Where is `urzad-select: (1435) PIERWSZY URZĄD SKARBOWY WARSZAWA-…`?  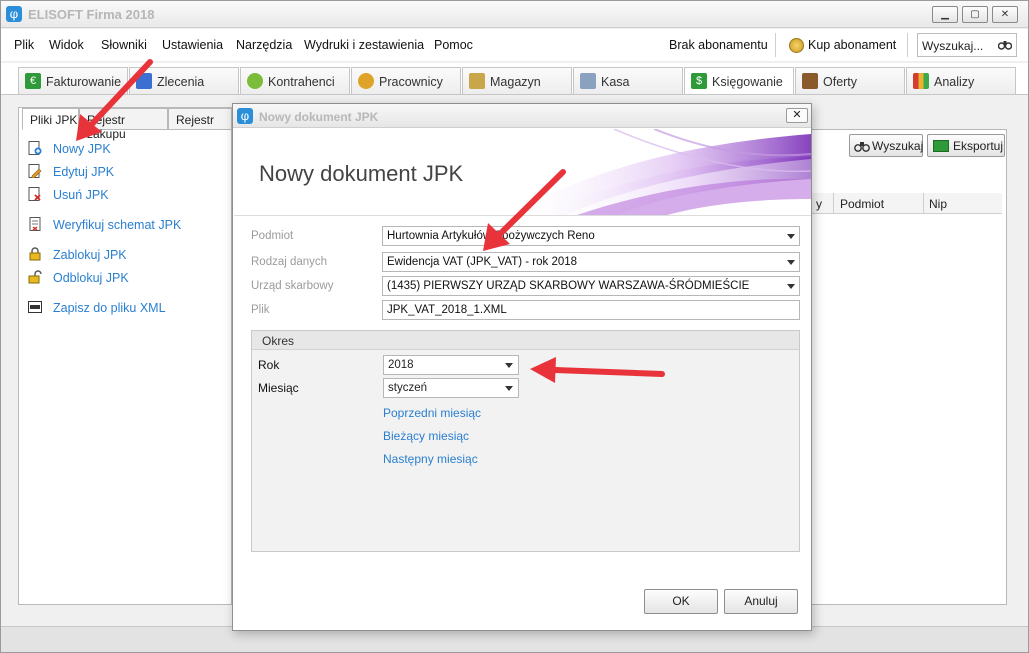
urzad-select: (1435) PIERWSZY URZĄD SKARBOWY WARSZAWA-… is located at coordinates (591, 286).